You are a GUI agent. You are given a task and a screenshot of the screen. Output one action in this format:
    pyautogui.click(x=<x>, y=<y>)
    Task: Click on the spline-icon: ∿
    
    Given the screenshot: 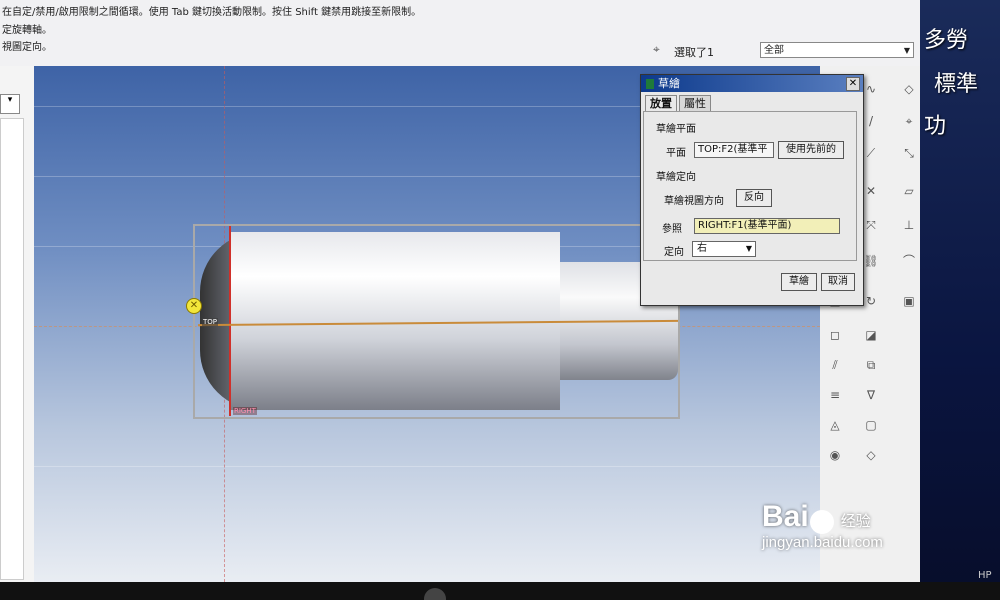 What is the action you would take?
    pyautogui.click(x=871, y=89)
    